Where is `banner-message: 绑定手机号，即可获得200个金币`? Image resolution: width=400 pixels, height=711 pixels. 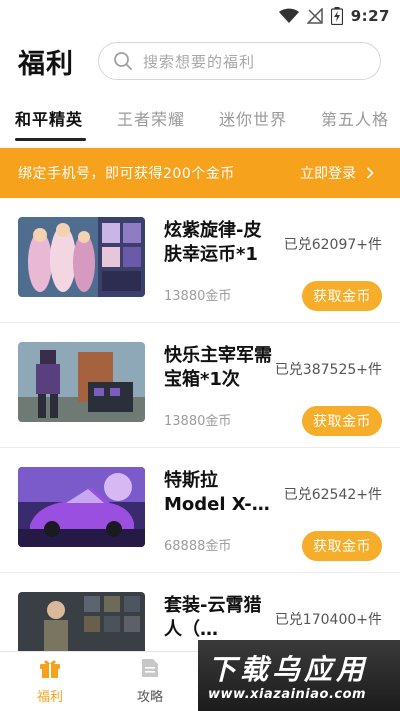
banner-message: 绑定手机号，即可获得200个金币 is located at coordinates (126, 174).